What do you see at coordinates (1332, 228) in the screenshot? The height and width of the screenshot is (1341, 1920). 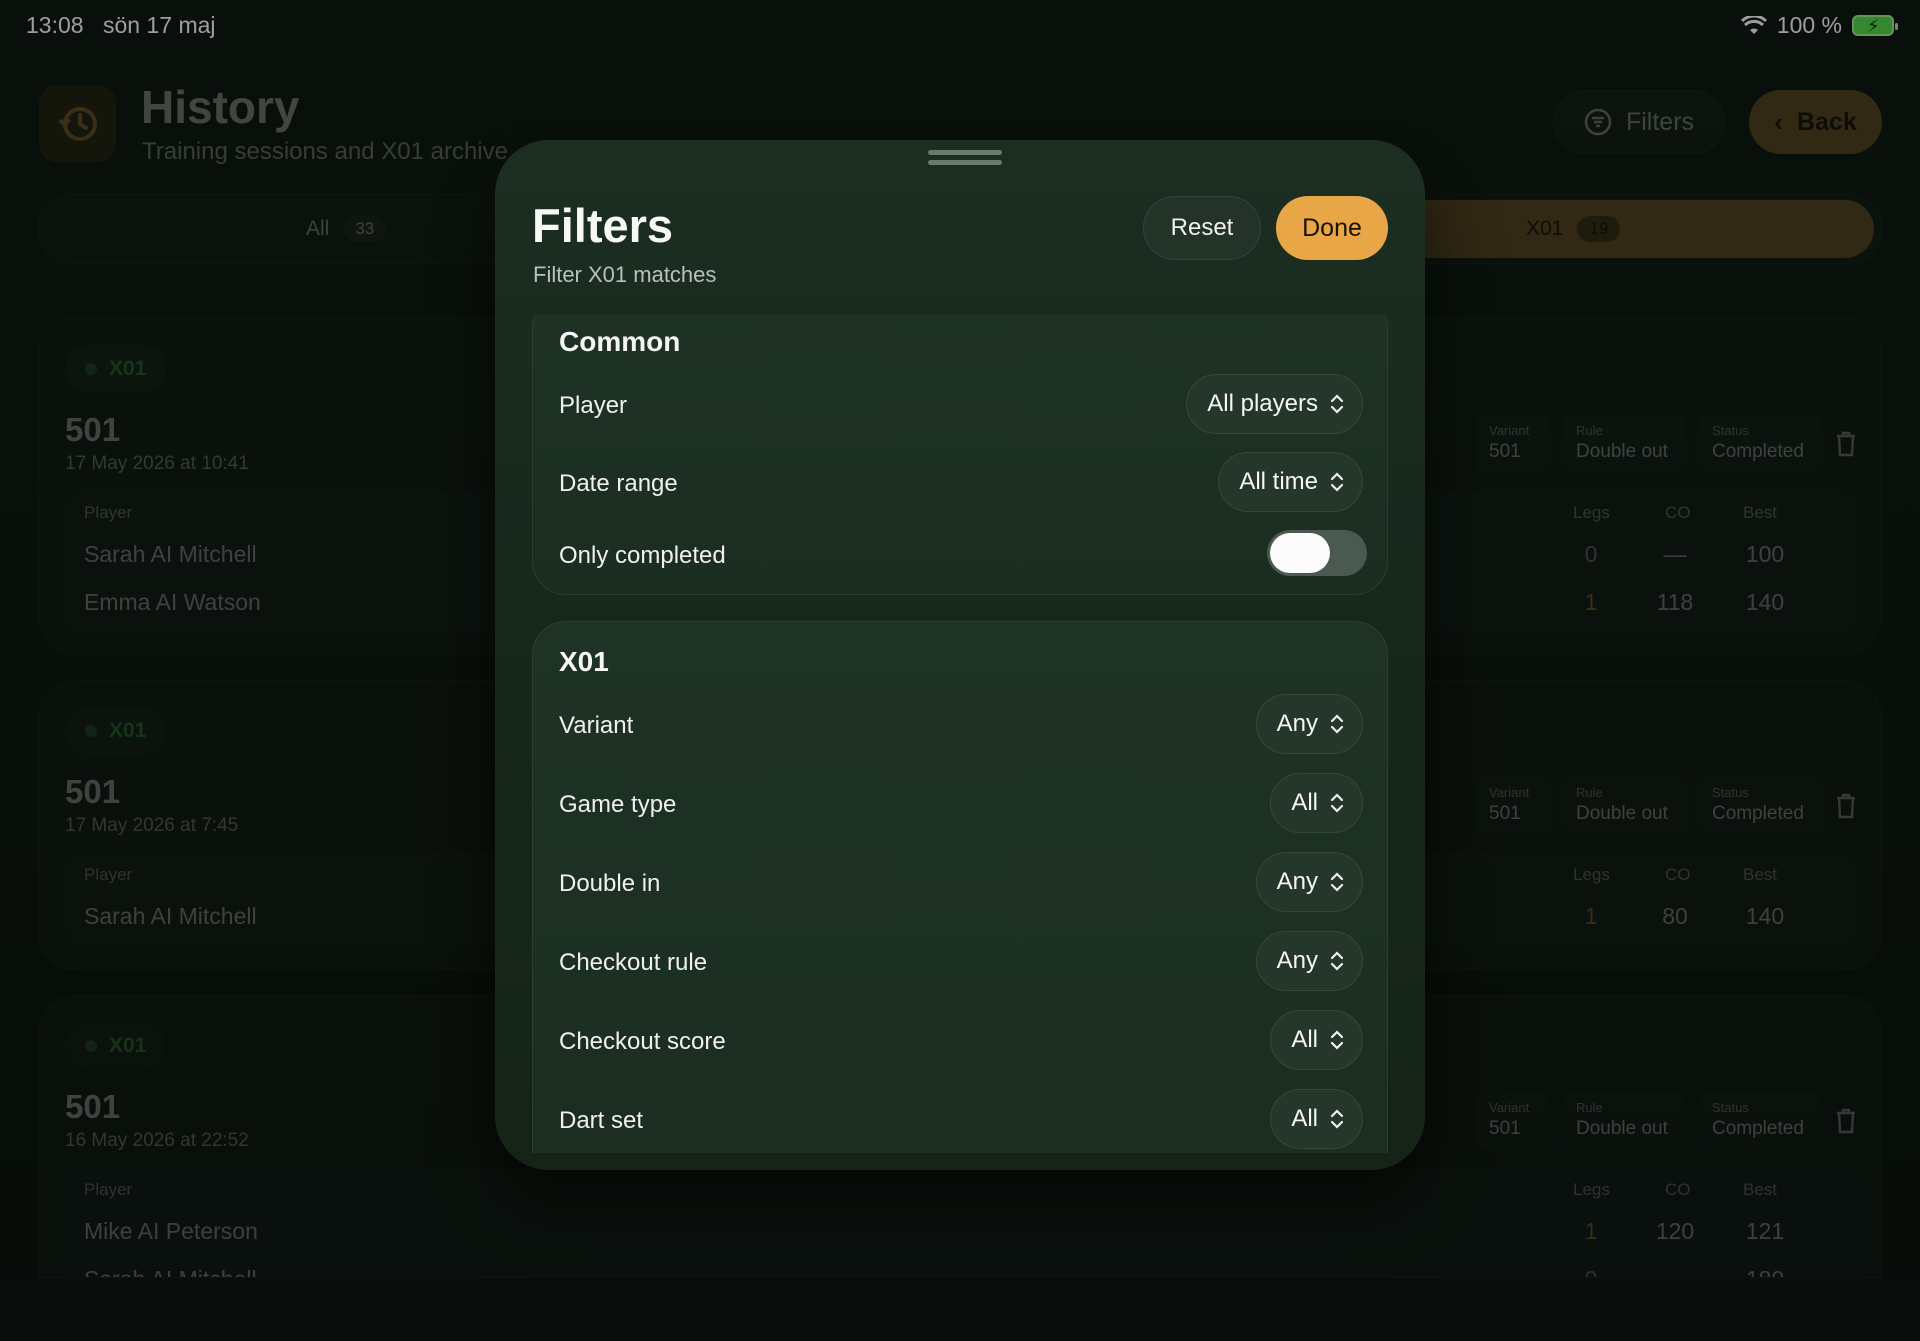 I see `done-button: Done` at bounding box center [1332, 228].